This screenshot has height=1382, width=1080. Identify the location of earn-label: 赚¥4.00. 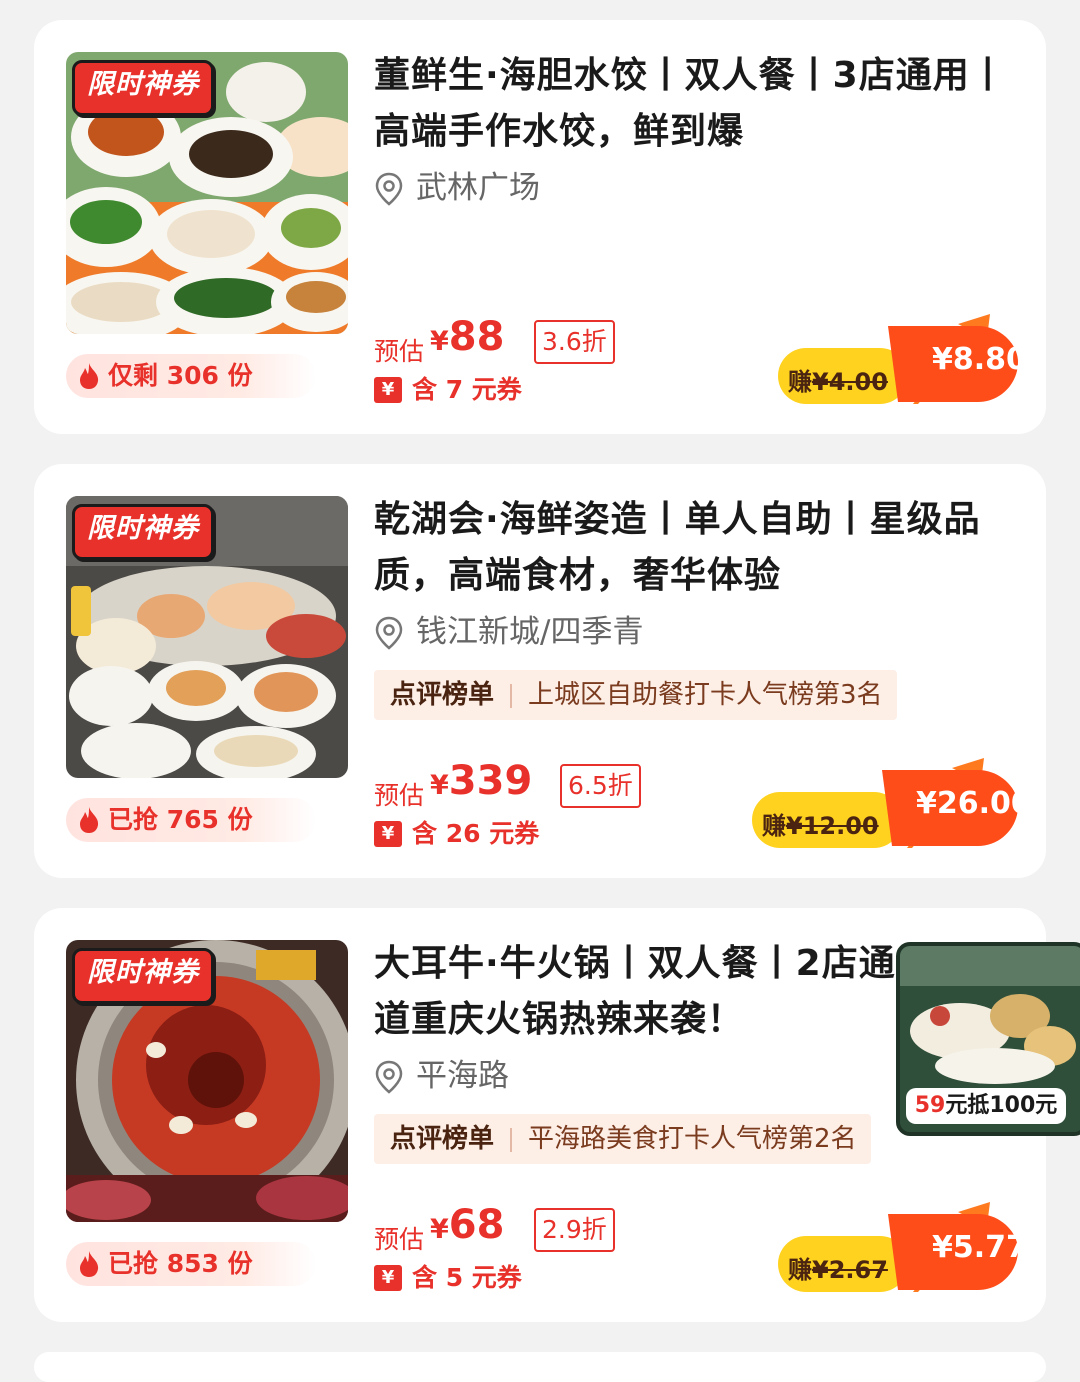
(838, 382).